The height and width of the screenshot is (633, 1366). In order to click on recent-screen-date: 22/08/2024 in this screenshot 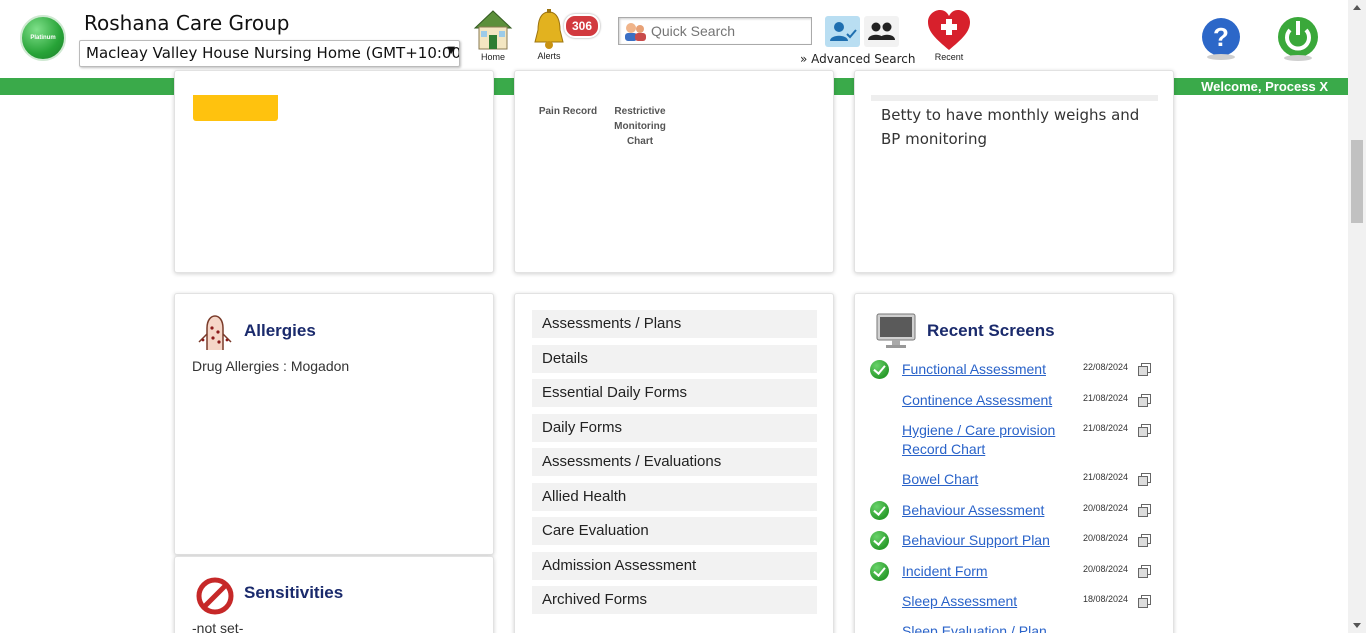, I will do `click(1106, 367)`.